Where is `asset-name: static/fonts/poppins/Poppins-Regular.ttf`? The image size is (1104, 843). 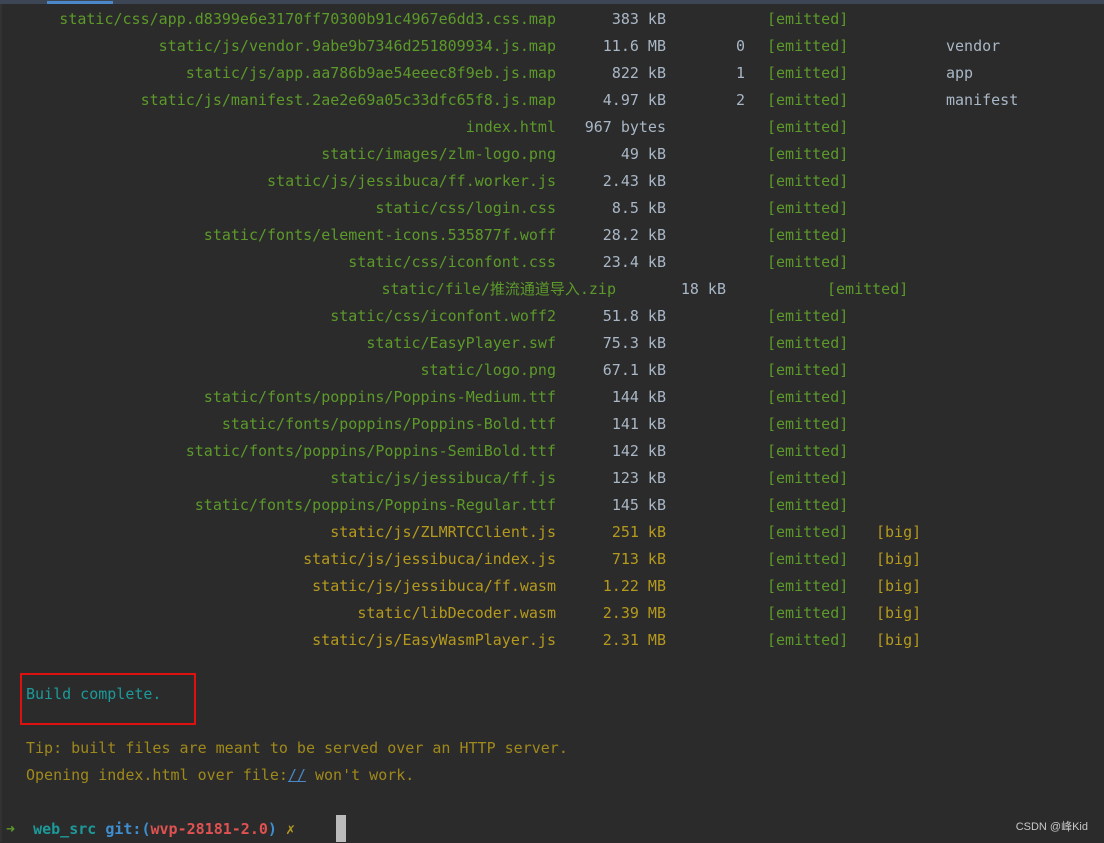 asset-name: static/fonts/poppins/Poppins-Regular.ttf is located at coordinates (375, 505).